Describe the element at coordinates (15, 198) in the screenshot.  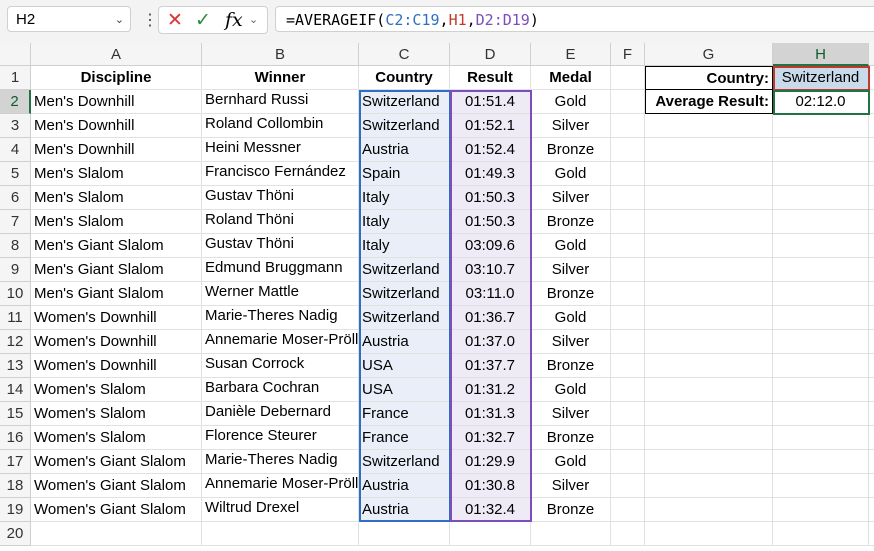
I see `row-header: 6` at that location.